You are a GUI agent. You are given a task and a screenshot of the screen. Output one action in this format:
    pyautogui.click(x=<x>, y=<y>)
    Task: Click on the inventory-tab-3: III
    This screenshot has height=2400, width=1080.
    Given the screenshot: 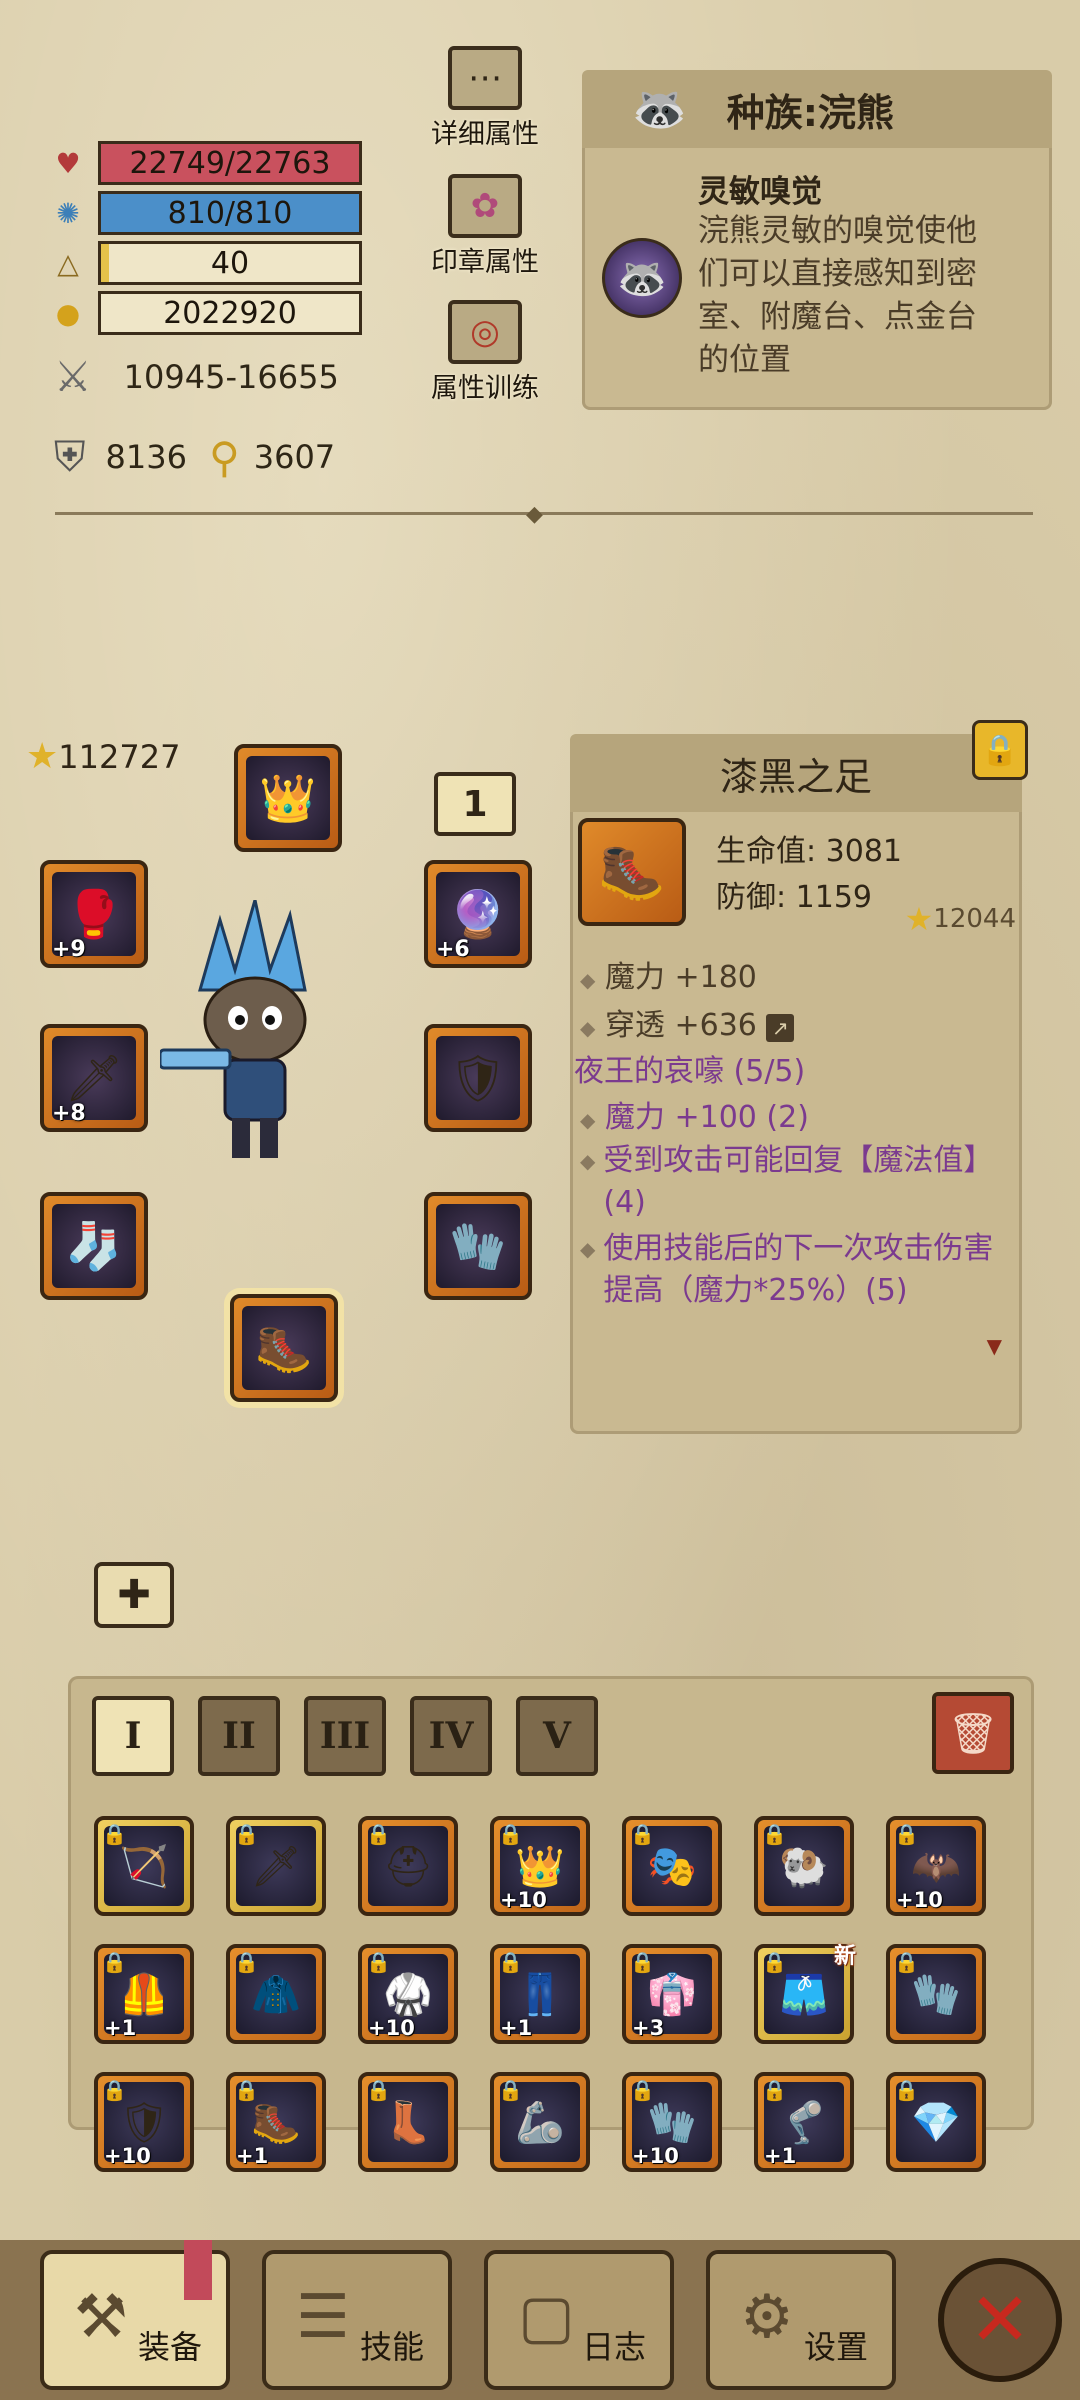 What is the action you would take?
    pyautogui.click(x=345, y=1736)
    